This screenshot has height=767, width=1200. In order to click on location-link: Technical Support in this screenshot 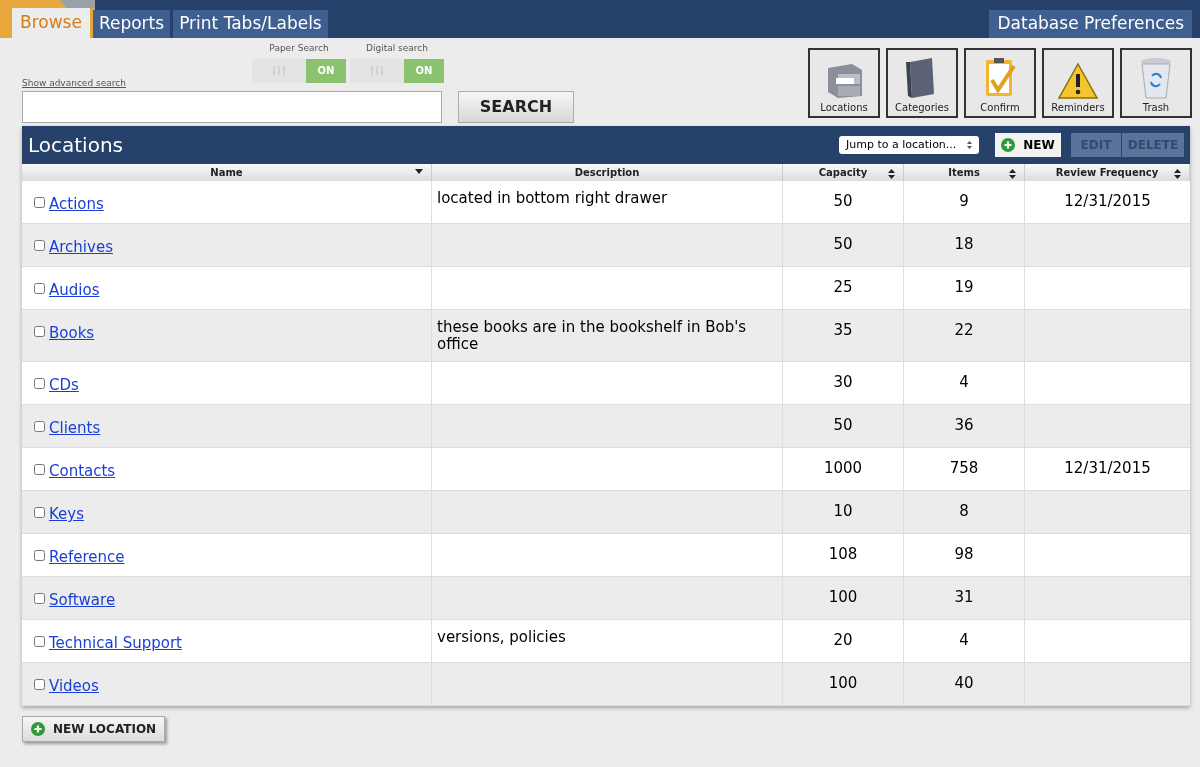, I will do `click(115, 643)`.